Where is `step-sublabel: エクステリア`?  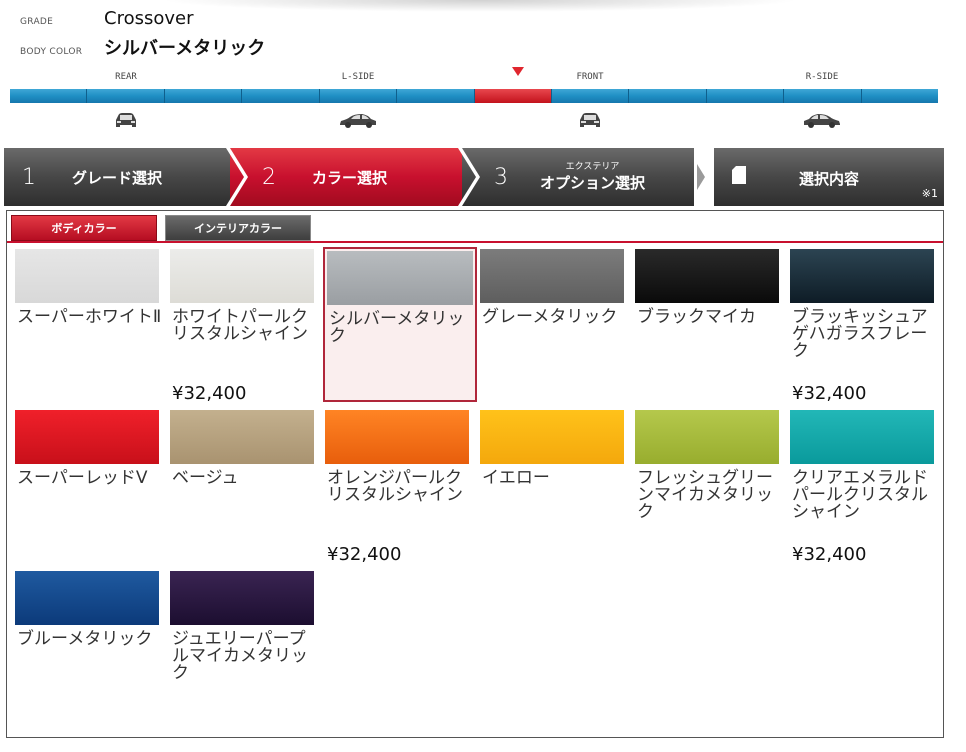
step-sublabel: エクステリア is located at coordinates (592, 166).